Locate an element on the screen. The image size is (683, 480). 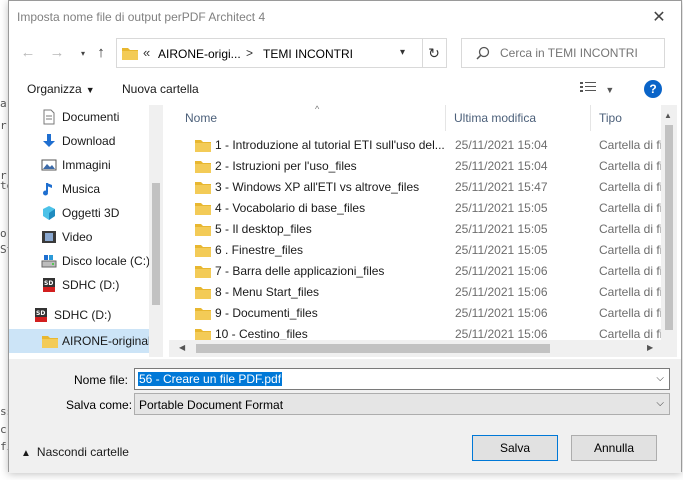
pictures-icon is located at coordinates (49, 165).